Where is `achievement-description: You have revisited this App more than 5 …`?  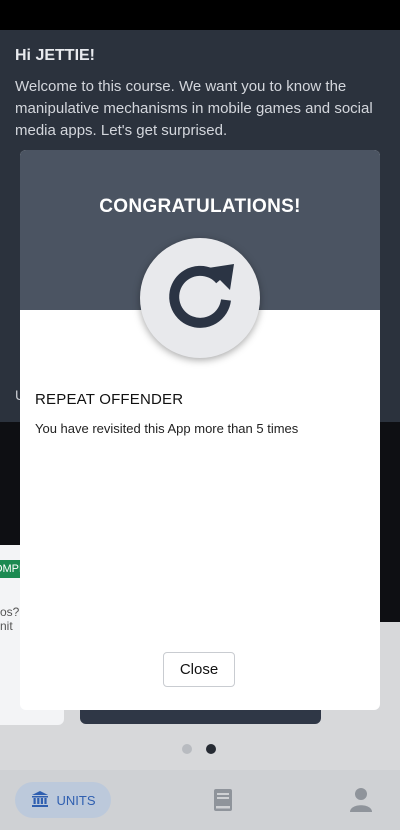 achievement-description: You have revisited this App more than 5 … is located at coordinates (167, 428).